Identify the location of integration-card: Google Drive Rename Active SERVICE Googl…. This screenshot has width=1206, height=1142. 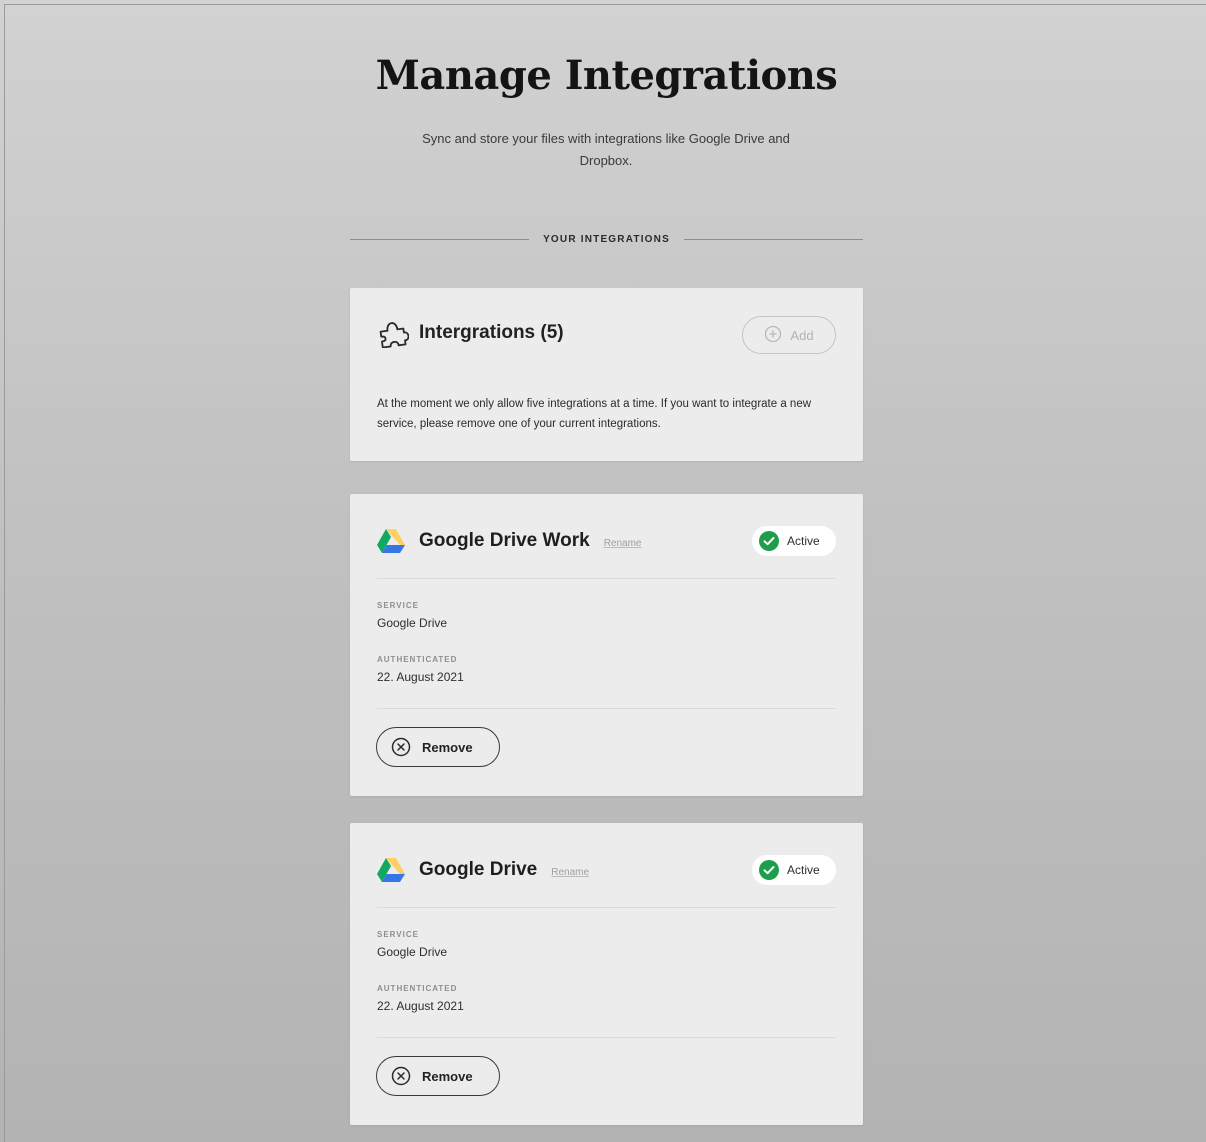
(606, 974).